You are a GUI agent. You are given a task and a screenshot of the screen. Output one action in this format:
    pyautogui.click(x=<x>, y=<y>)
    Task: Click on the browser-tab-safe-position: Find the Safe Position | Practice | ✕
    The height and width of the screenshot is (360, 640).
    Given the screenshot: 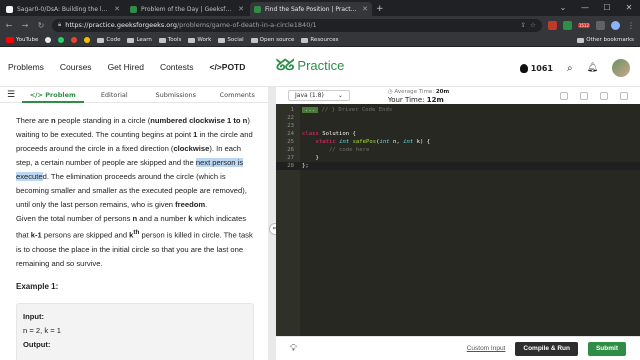 What is the action you would take?
    pyautogui.click(x=311, y=9)
    